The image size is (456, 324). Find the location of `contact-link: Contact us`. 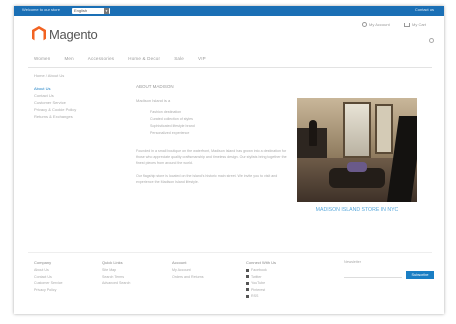

contact-link: Contact us is located at coordinates (424, 9).